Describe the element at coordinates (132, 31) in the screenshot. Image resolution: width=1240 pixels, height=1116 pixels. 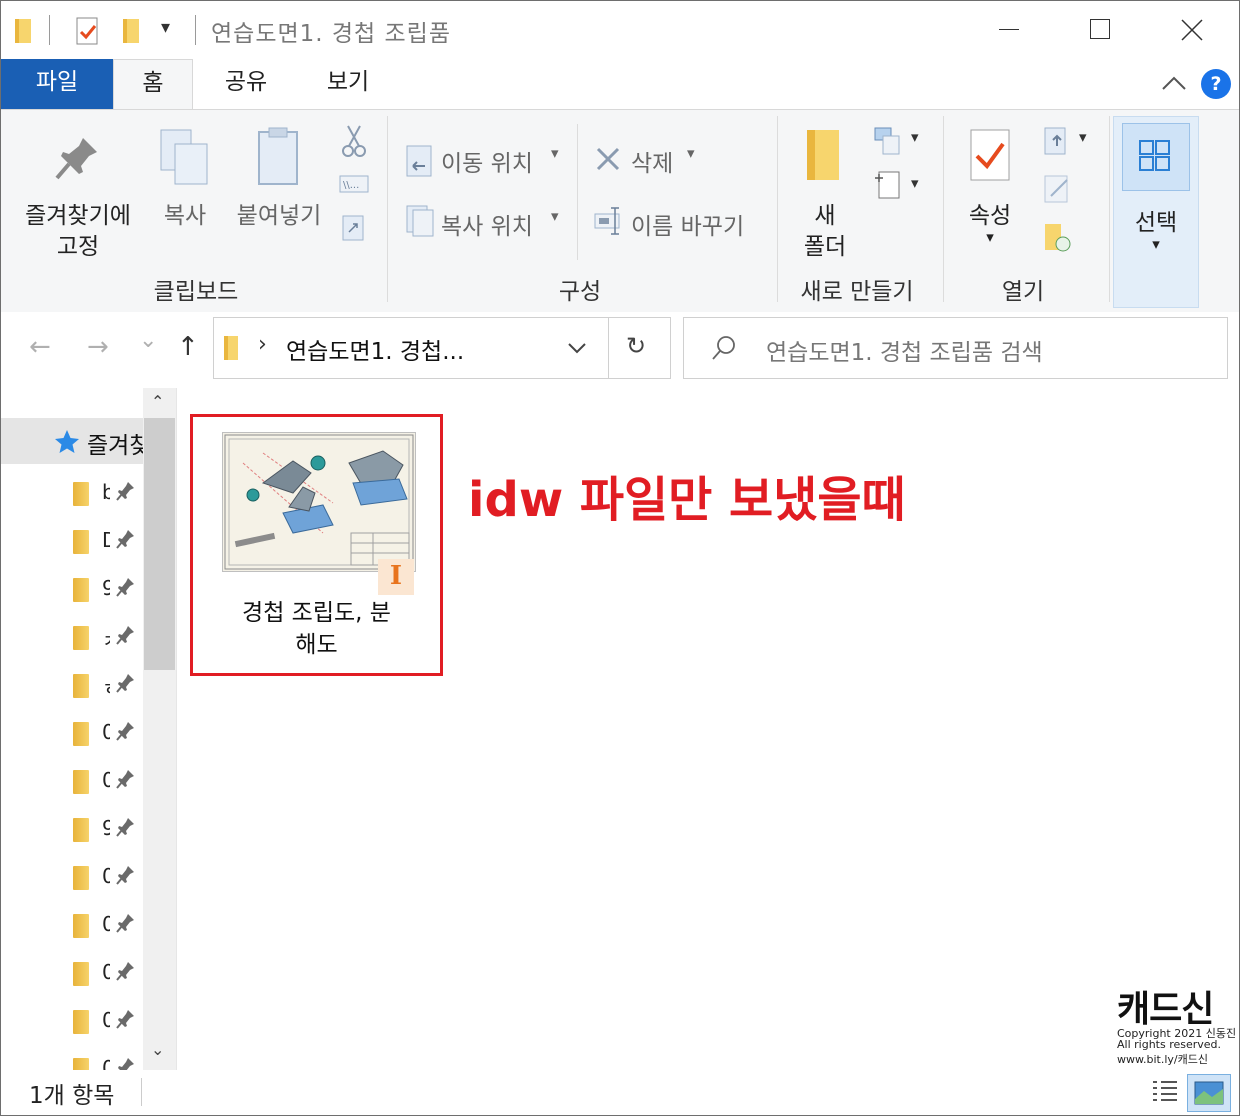
I see `new-folder-qa-icon` at that location.